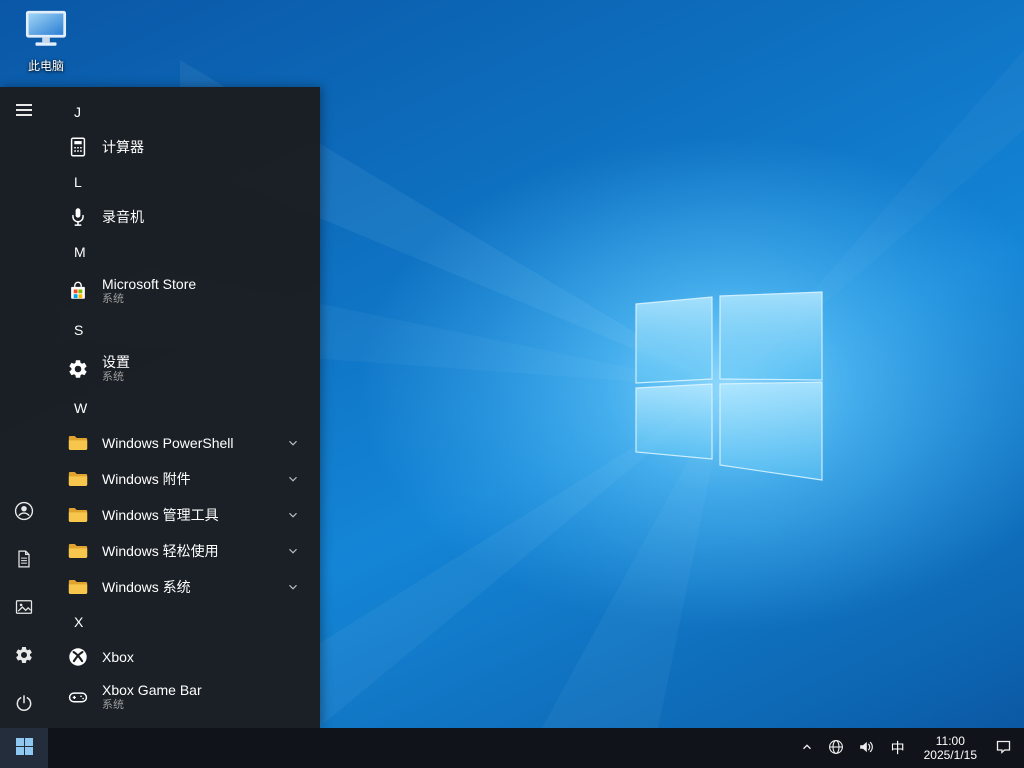 The image size is (1024, 768). Describe the element at coordinates (184, 622) in the screenshot. I see `app-group-letter-x: X` at that location.